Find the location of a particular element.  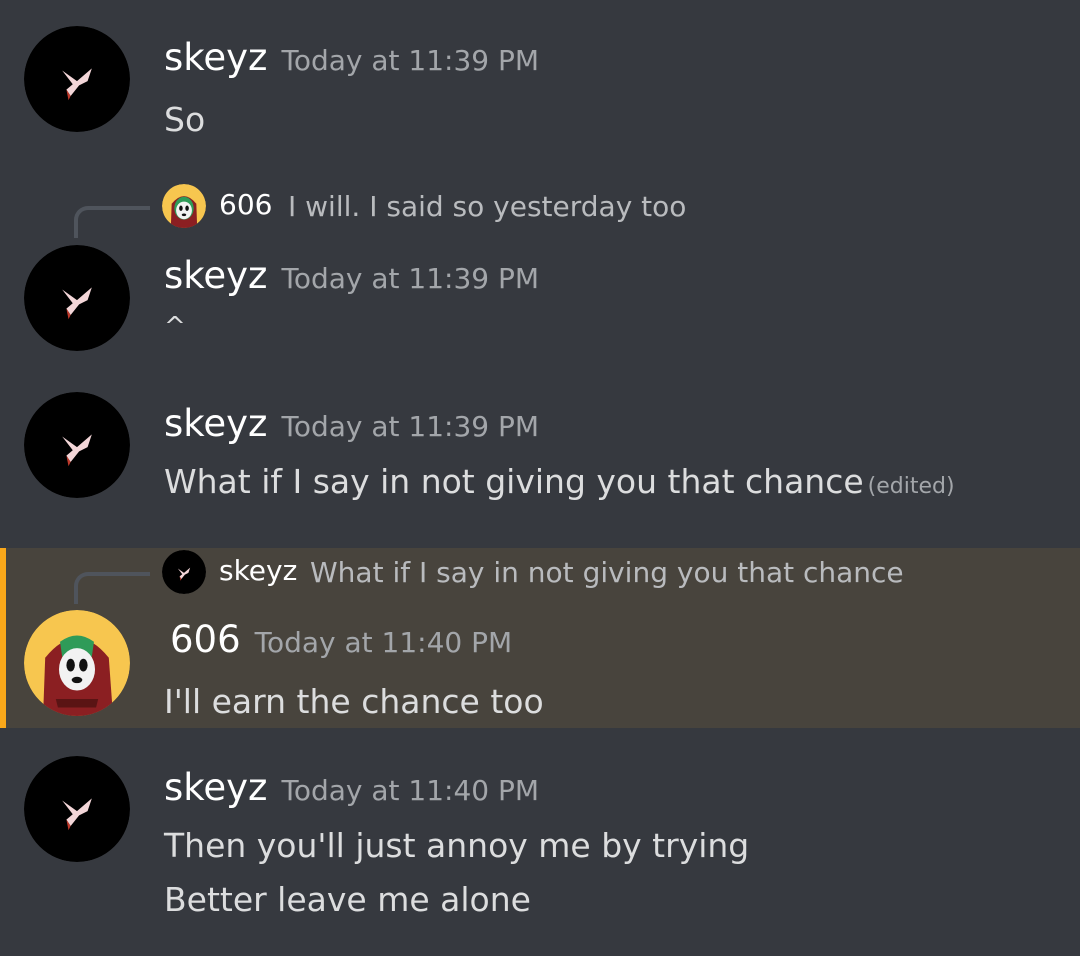

reply-text: I will. I said so yesterday too is located at coordinates (487, 206).